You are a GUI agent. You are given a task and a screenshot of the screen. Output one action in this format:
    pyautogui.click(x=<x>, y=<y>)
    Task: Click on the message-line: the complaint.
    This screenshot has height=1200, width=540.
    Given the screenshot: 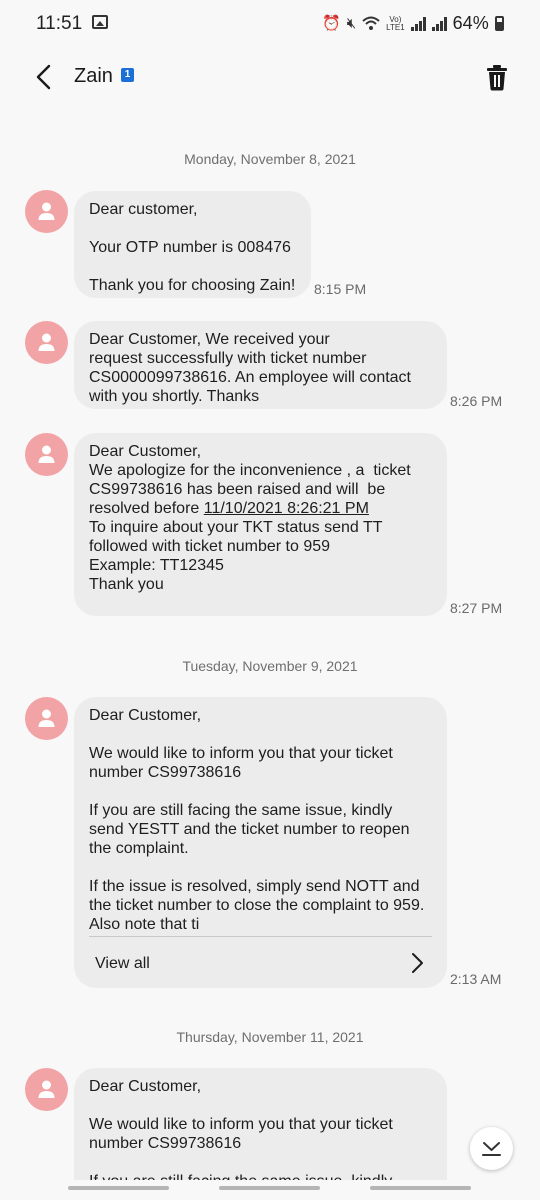 What is the action you would take?
    pyautogui.click(x=139, y=848)
    